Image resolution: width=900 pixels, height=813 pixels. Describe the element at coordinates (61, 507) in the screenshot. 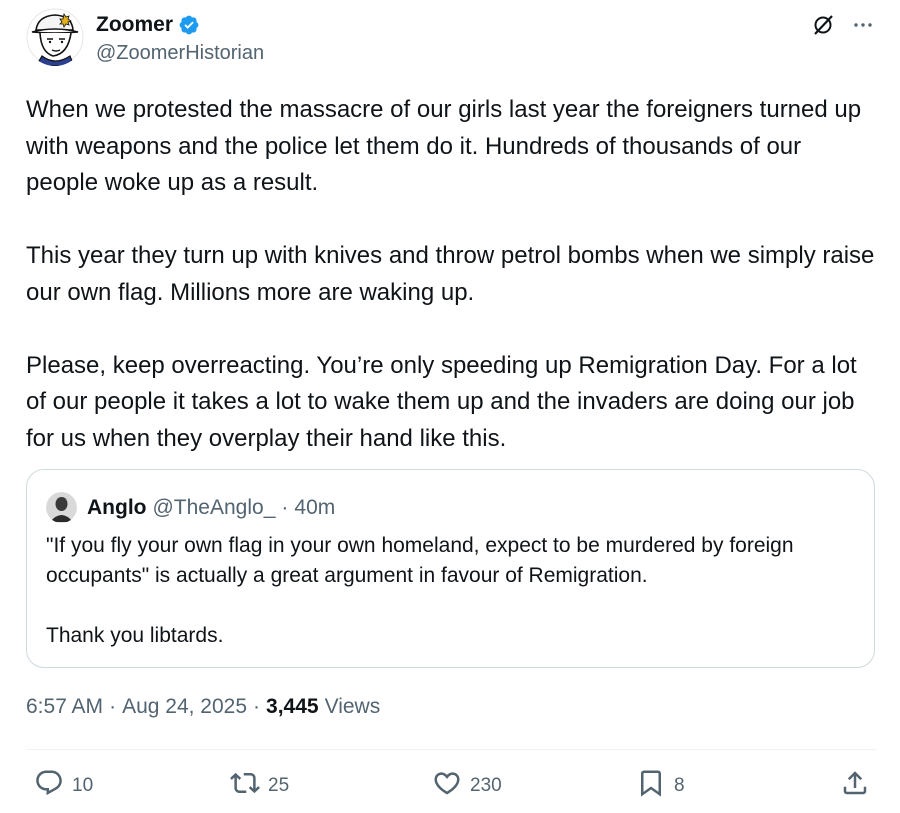

I see `quote-avatar` at that location.